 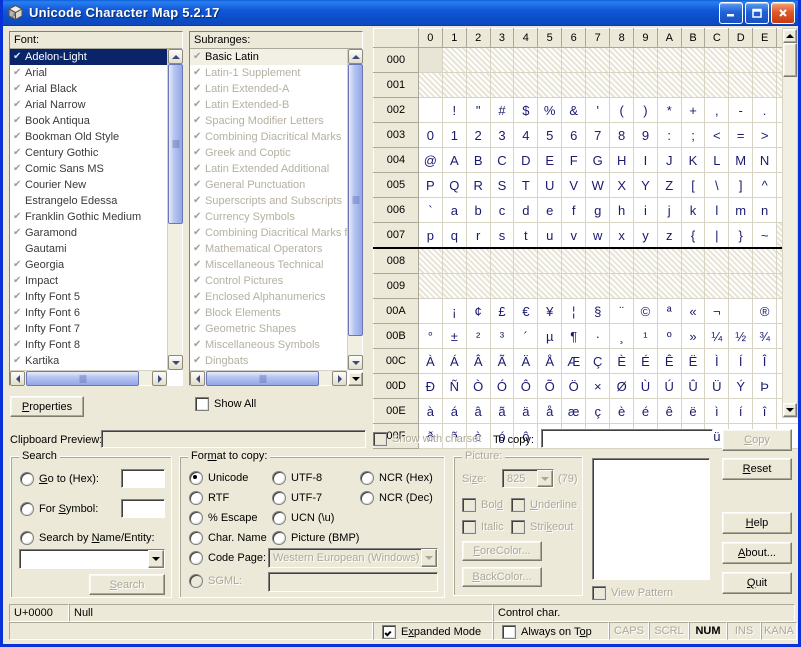 What do you see at coordinates (268, 378) in the screenshot?
I see `subranges-list-hscrollbar` at bounding box center [268, 378].